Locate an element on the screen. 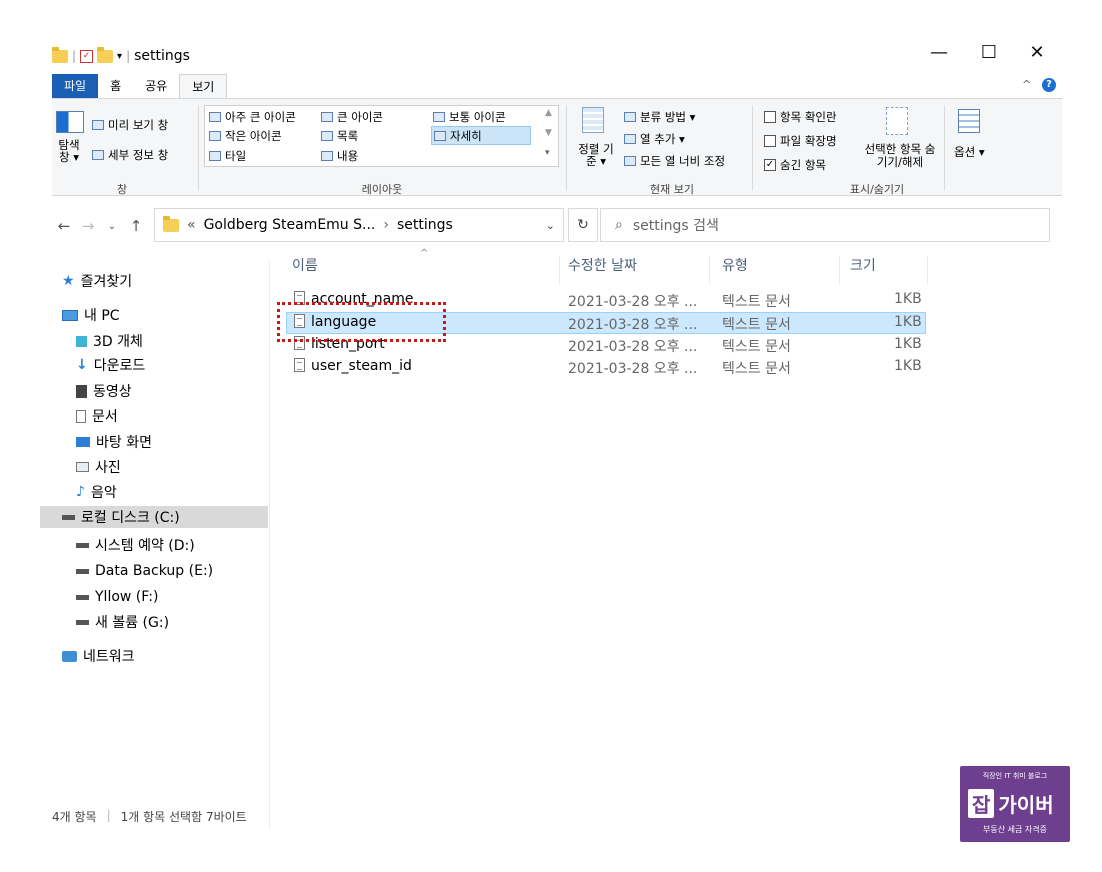  address-bar: « Goldberg SteamEmu S... › settings ⌄ is located at coordinates (359, 225).